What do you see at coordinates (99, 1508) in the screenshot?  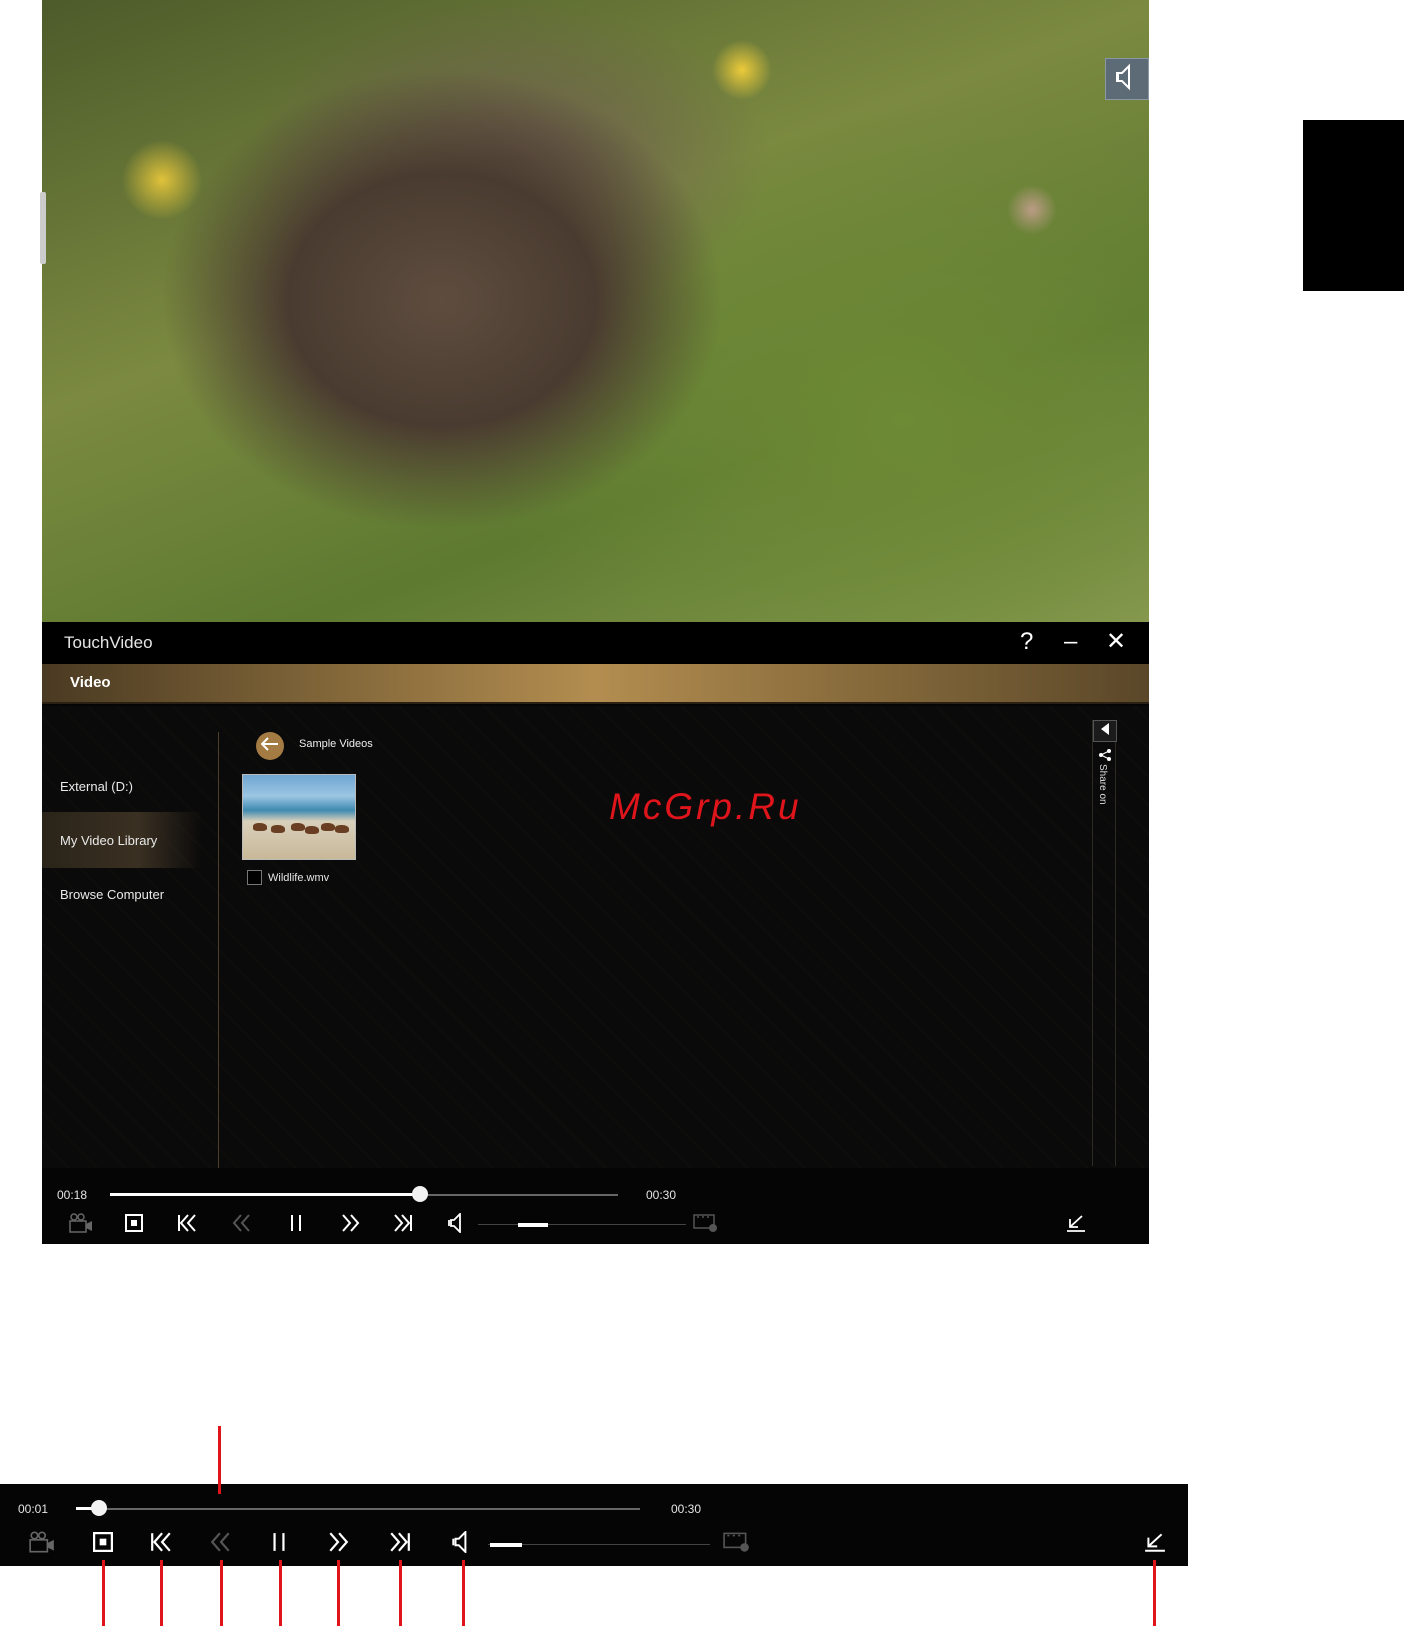 I see `enlarged-seek-knob` at bounding box center [99, 1508].